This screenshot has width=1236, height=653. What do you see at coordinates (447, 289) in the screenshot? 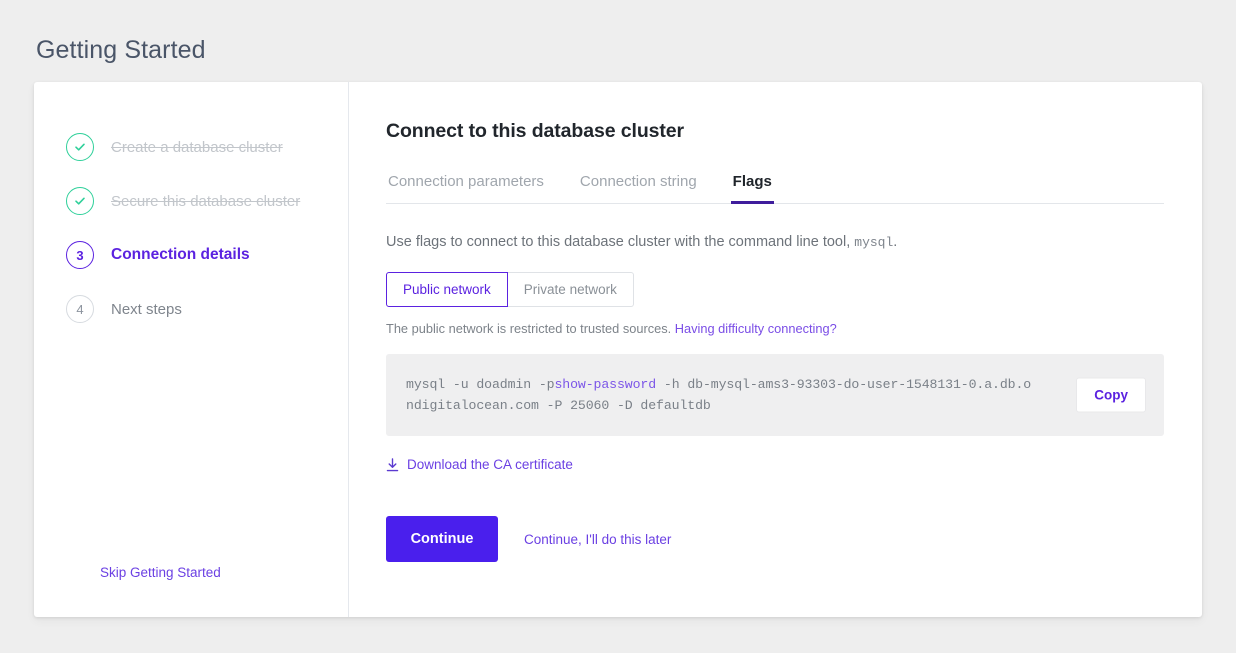
I see `public-network-option: Public network` at bounding box center [447, 289].